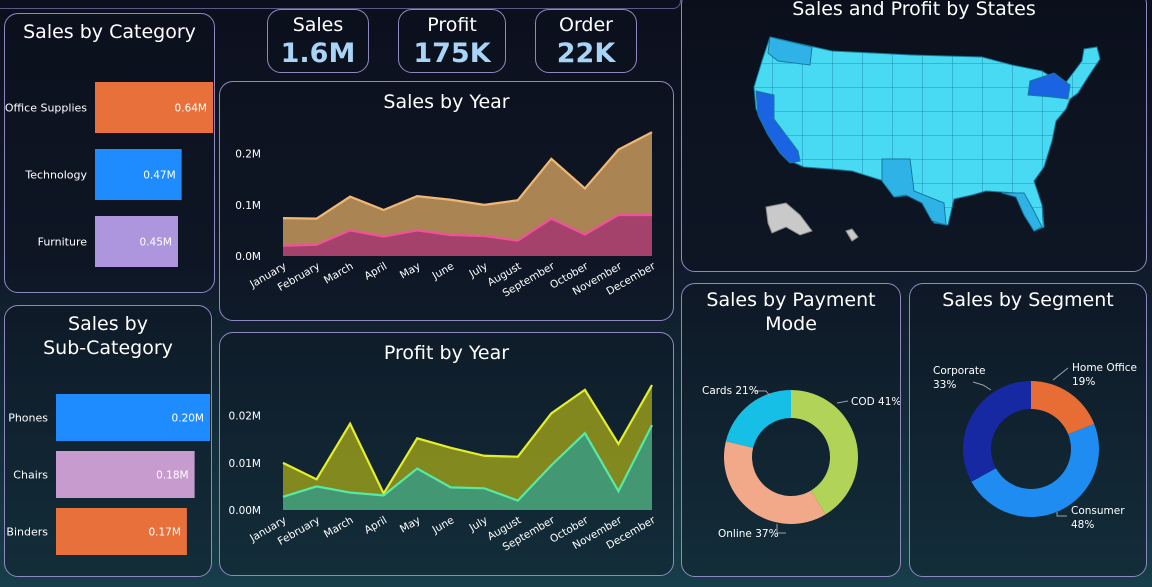 The width and height of the screenshot is (1152, 587). What do you see at coordinates (842, 402) in the screenshot?
I see `payment-leader-line` at bounding box center [842, 402].